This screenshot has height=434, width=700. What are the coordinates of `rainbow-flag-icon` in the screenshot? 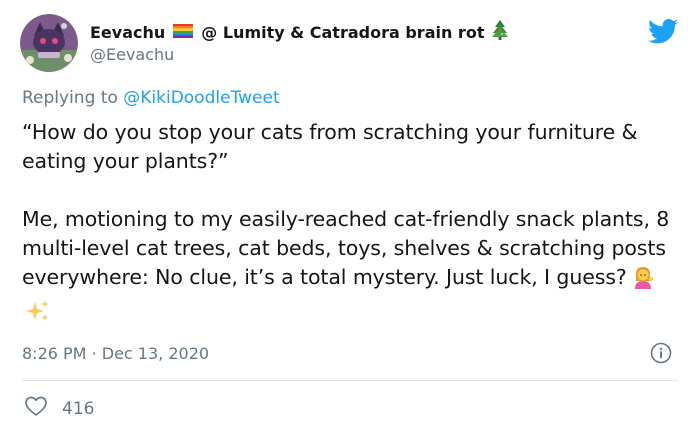 It's located at (183, 32).